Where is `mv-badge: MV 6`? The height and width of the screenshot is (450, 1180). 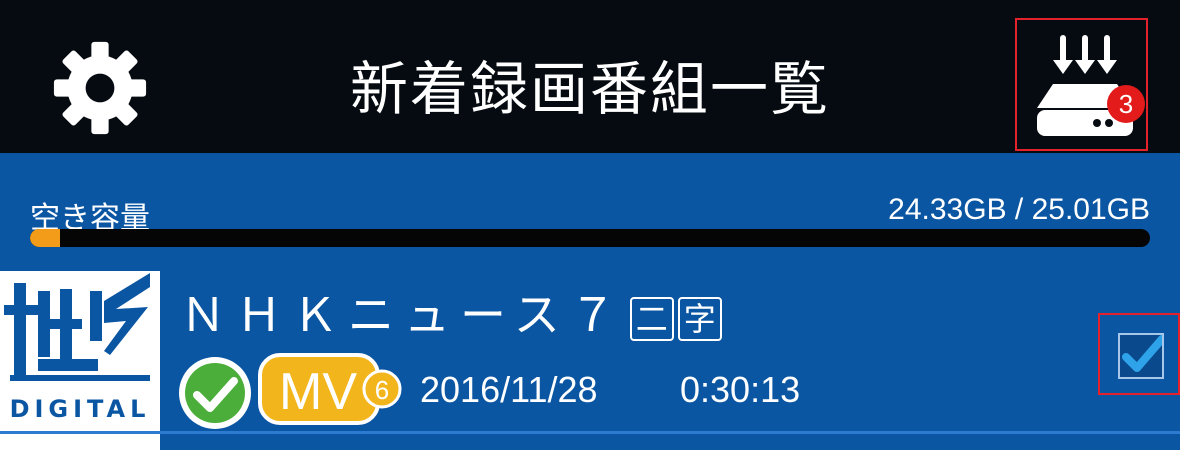 mv-badge: MV 6 is located at coordinates (330, 389).